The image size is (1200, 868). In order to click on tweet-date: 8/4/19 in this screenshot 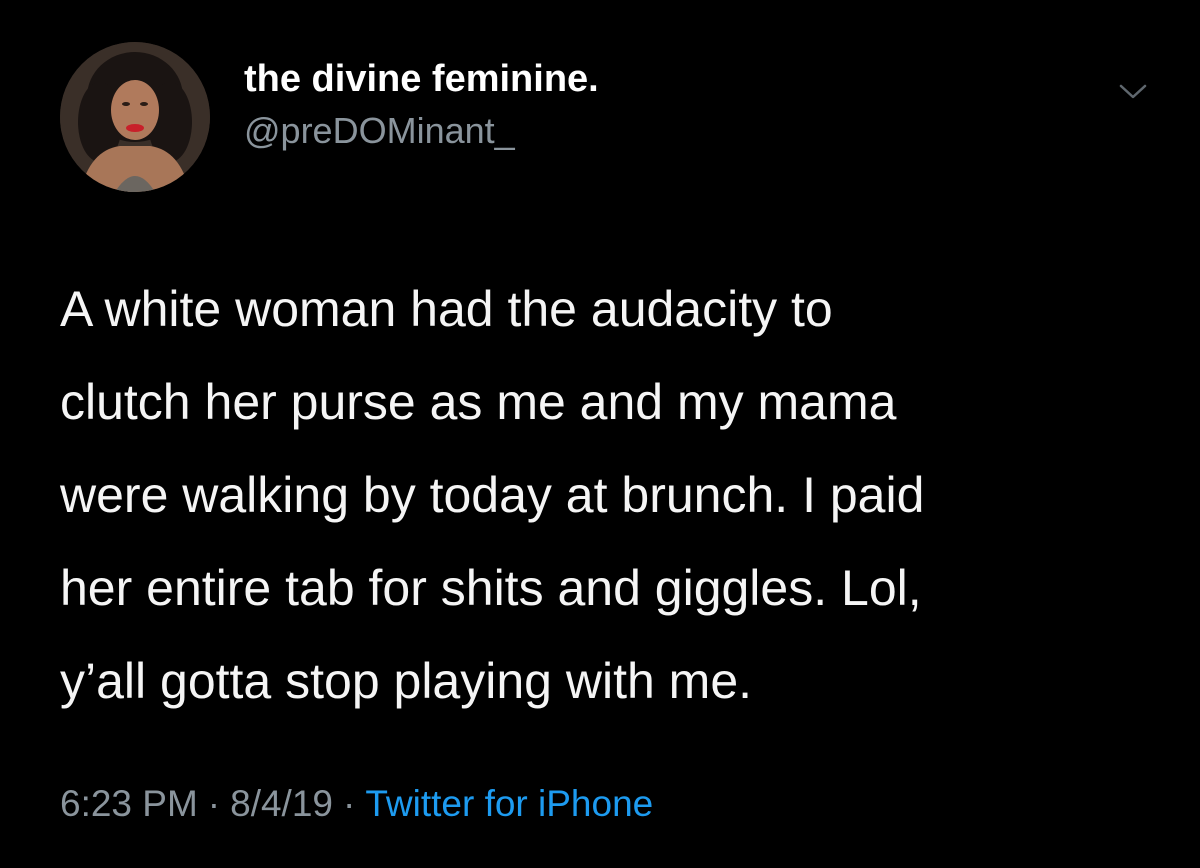, I will do `click(281, 803)`.